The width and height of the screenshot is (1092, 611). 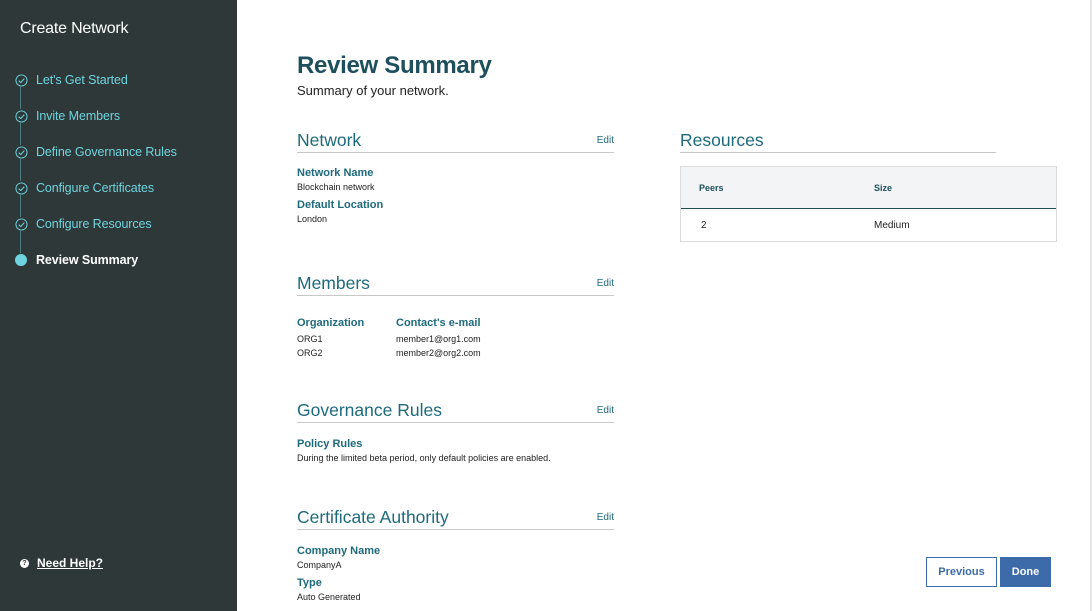 What do you see at coordinates (94, 224) in the screenshot?
I see `step-label: Configure Resources` at bounding box center [94, 224].